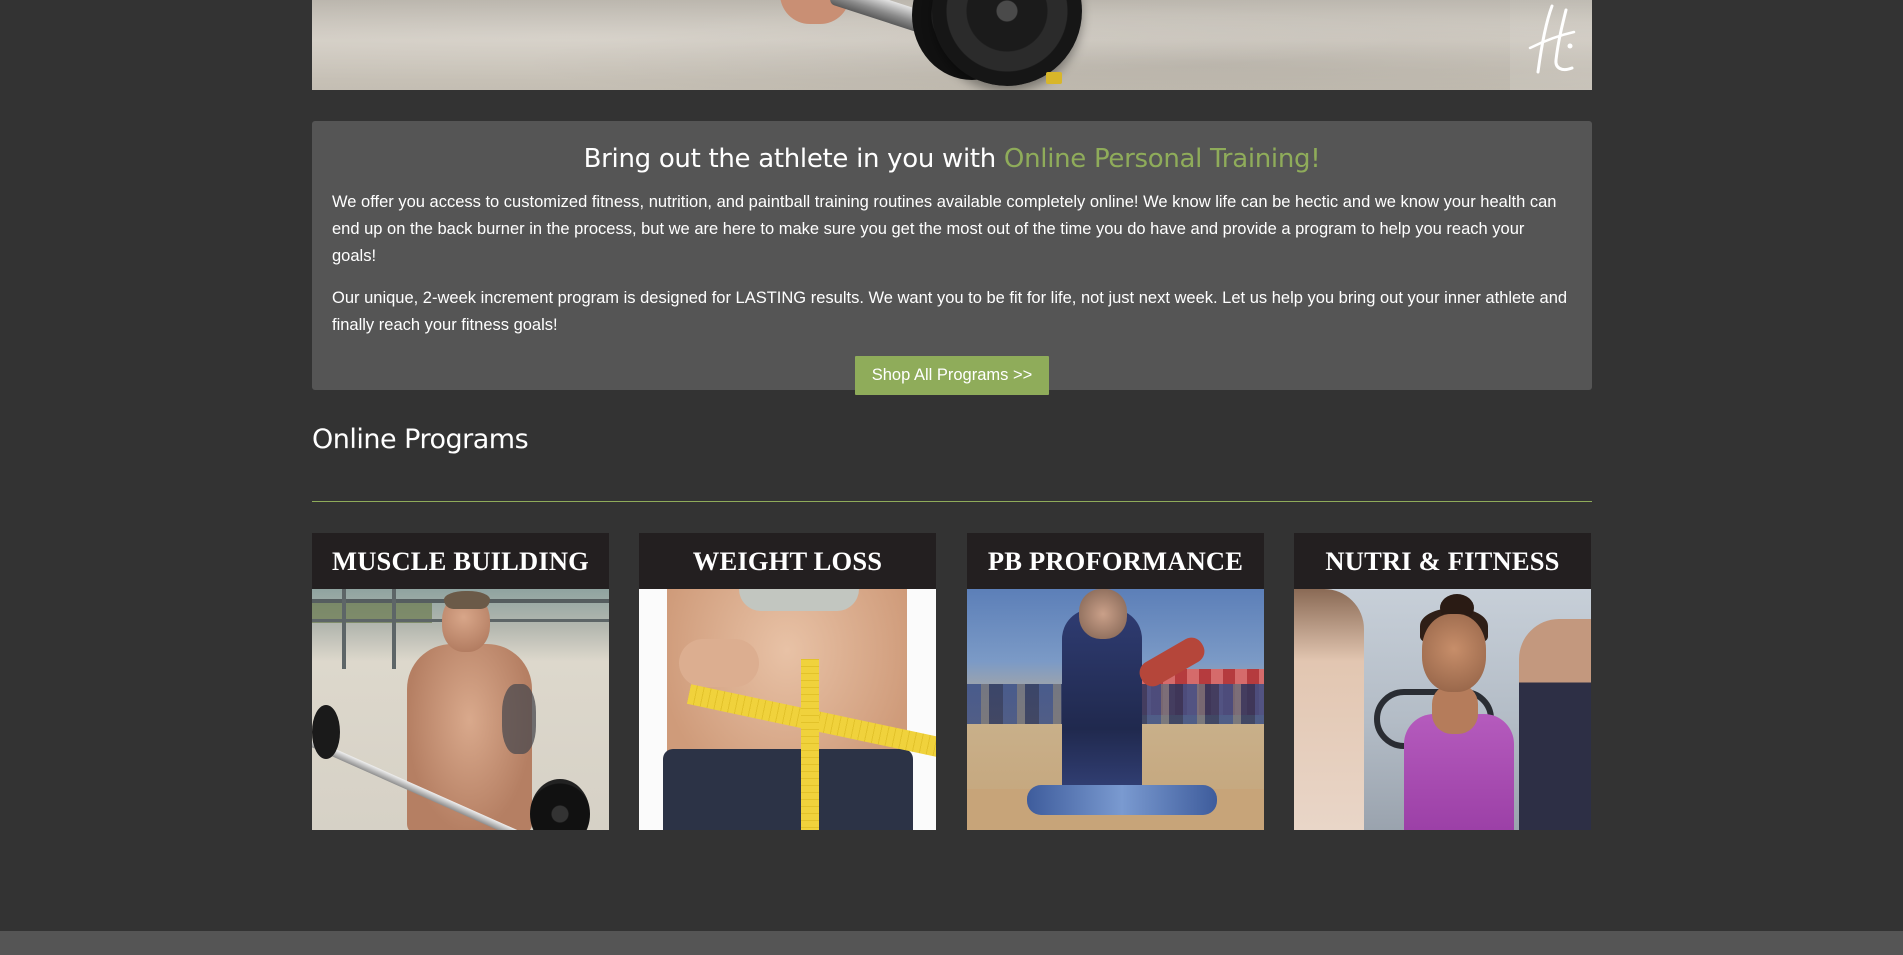 This screenshot has width=1903, height=955. I want to click on image-measuring-tape-end, so click(810, 744).